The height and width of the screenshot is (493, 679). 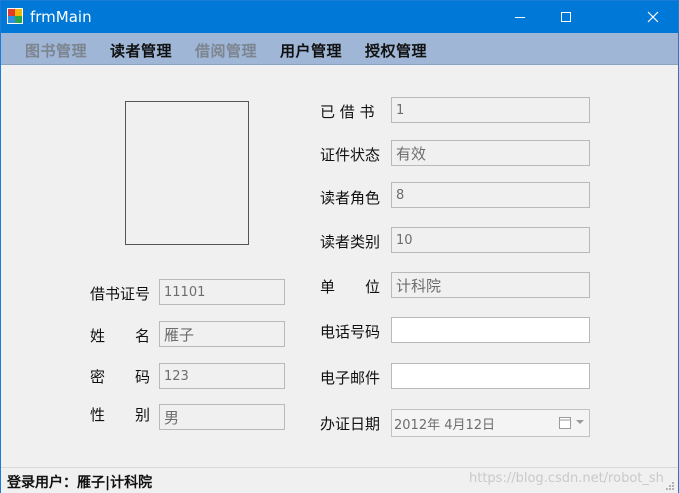 I want to click on category-field: 10, so click(x=490, y=240).